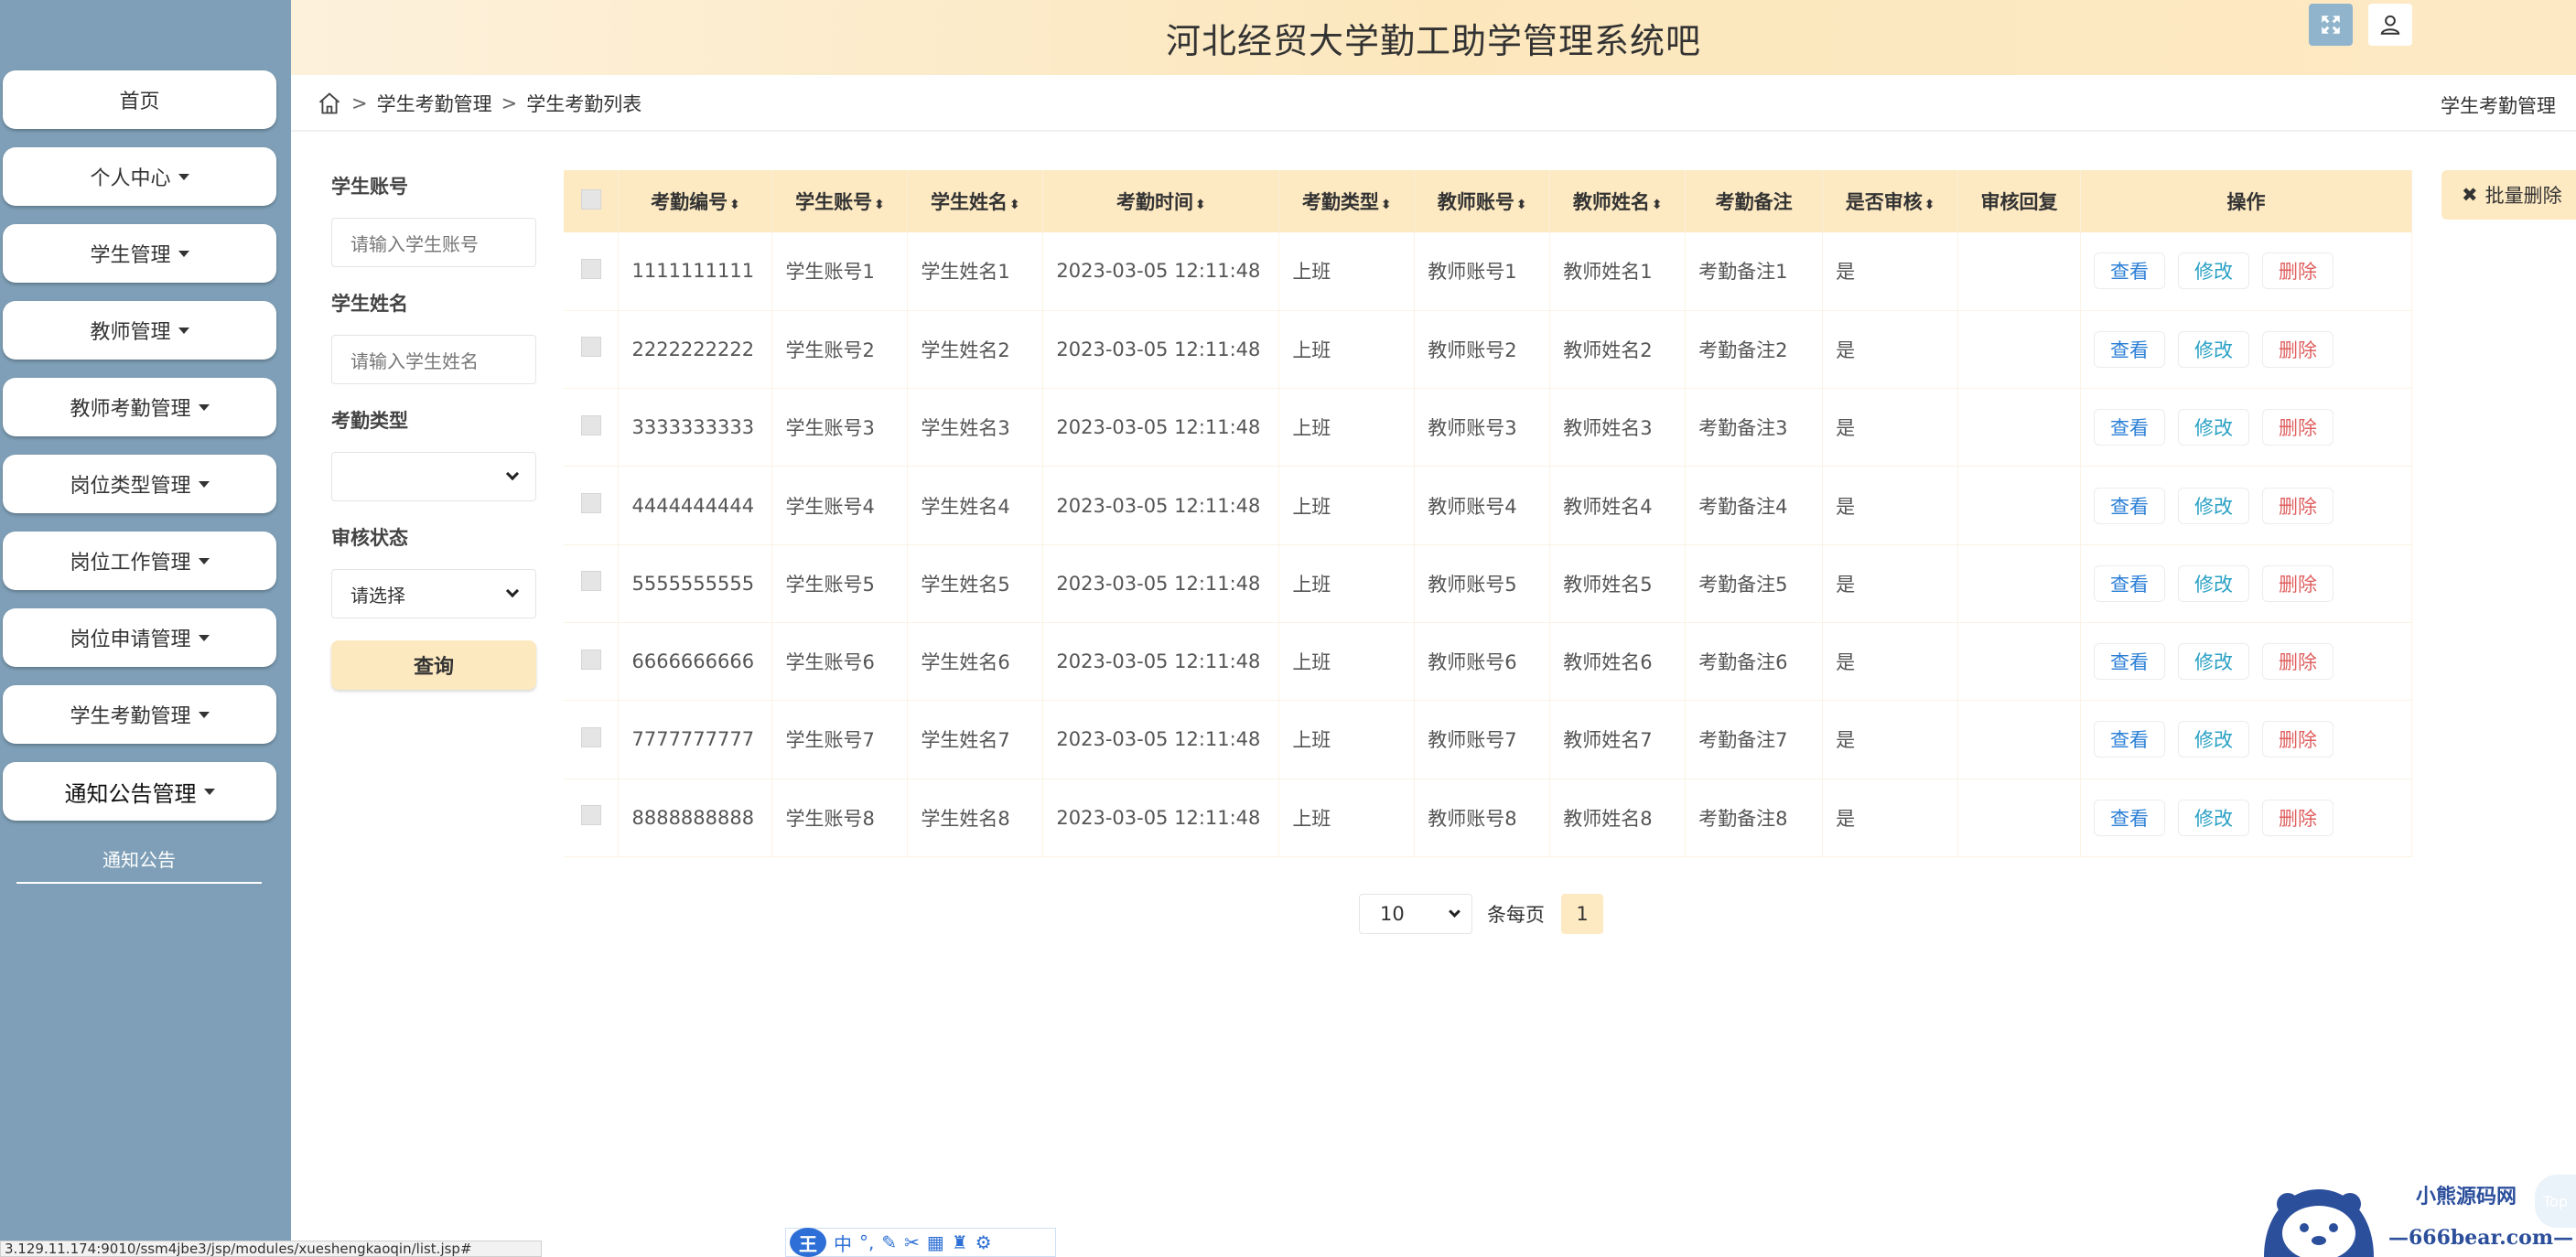 This screenshot has width=2576, height=1257. I want to click on table-cell: 教师姓名2, so click(1618, 350).